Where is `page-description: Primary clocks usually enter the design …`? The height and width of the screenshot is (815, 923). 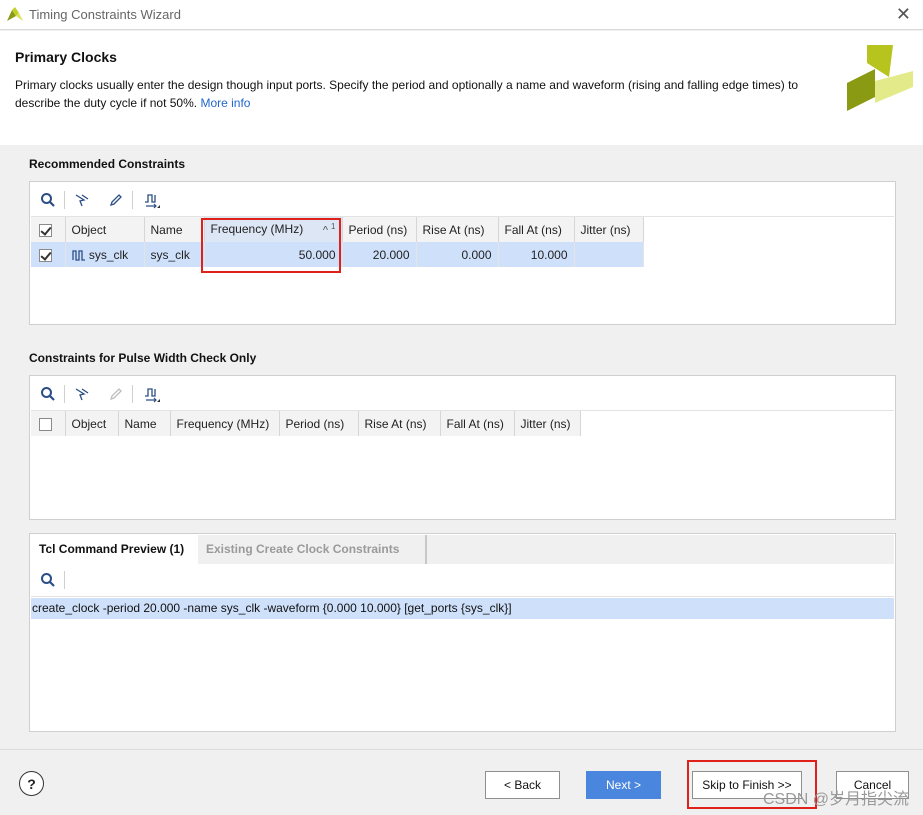 page-description: Primary clocks usually enter the design … is located at coordinates (425, 94).